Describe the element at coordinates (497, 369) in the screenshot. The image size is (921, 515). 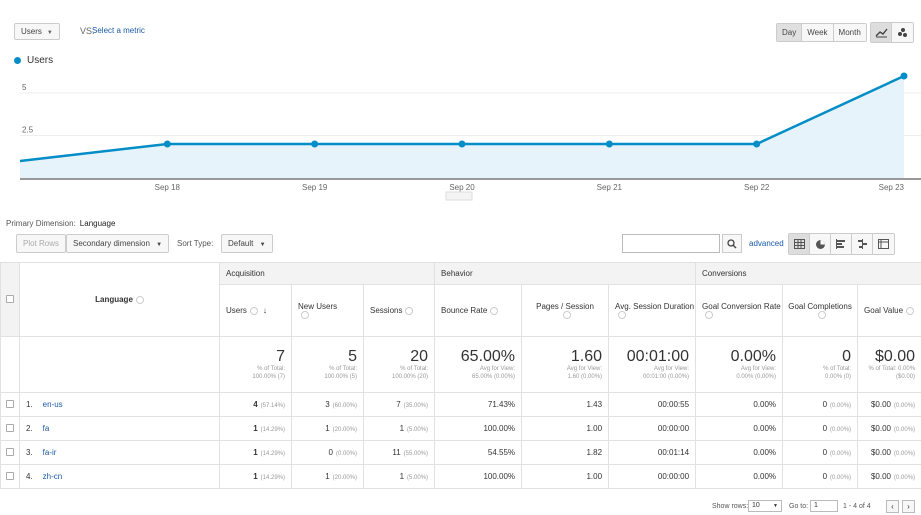
I see `total-bounce-rate-sub1: Avg for View:` at that location.